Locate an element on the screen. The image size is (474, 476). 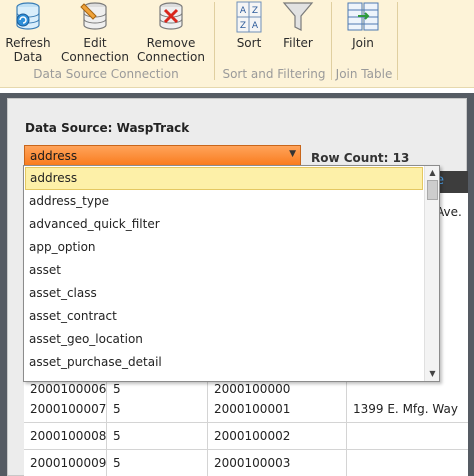
table-cell: 2000100001 is located at coordinates (277, 409).